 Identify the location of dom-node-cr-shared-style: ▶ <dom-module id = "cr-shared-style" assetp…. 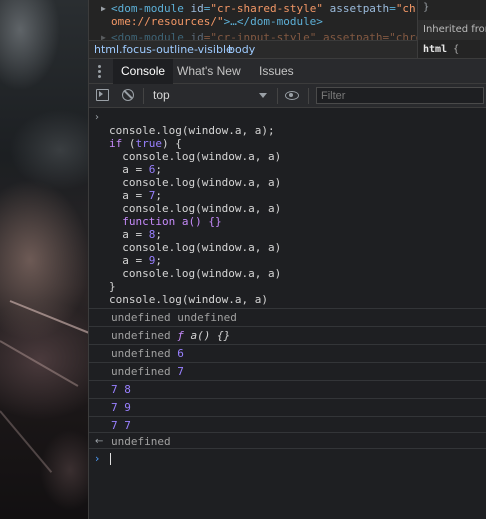
(261, 8).